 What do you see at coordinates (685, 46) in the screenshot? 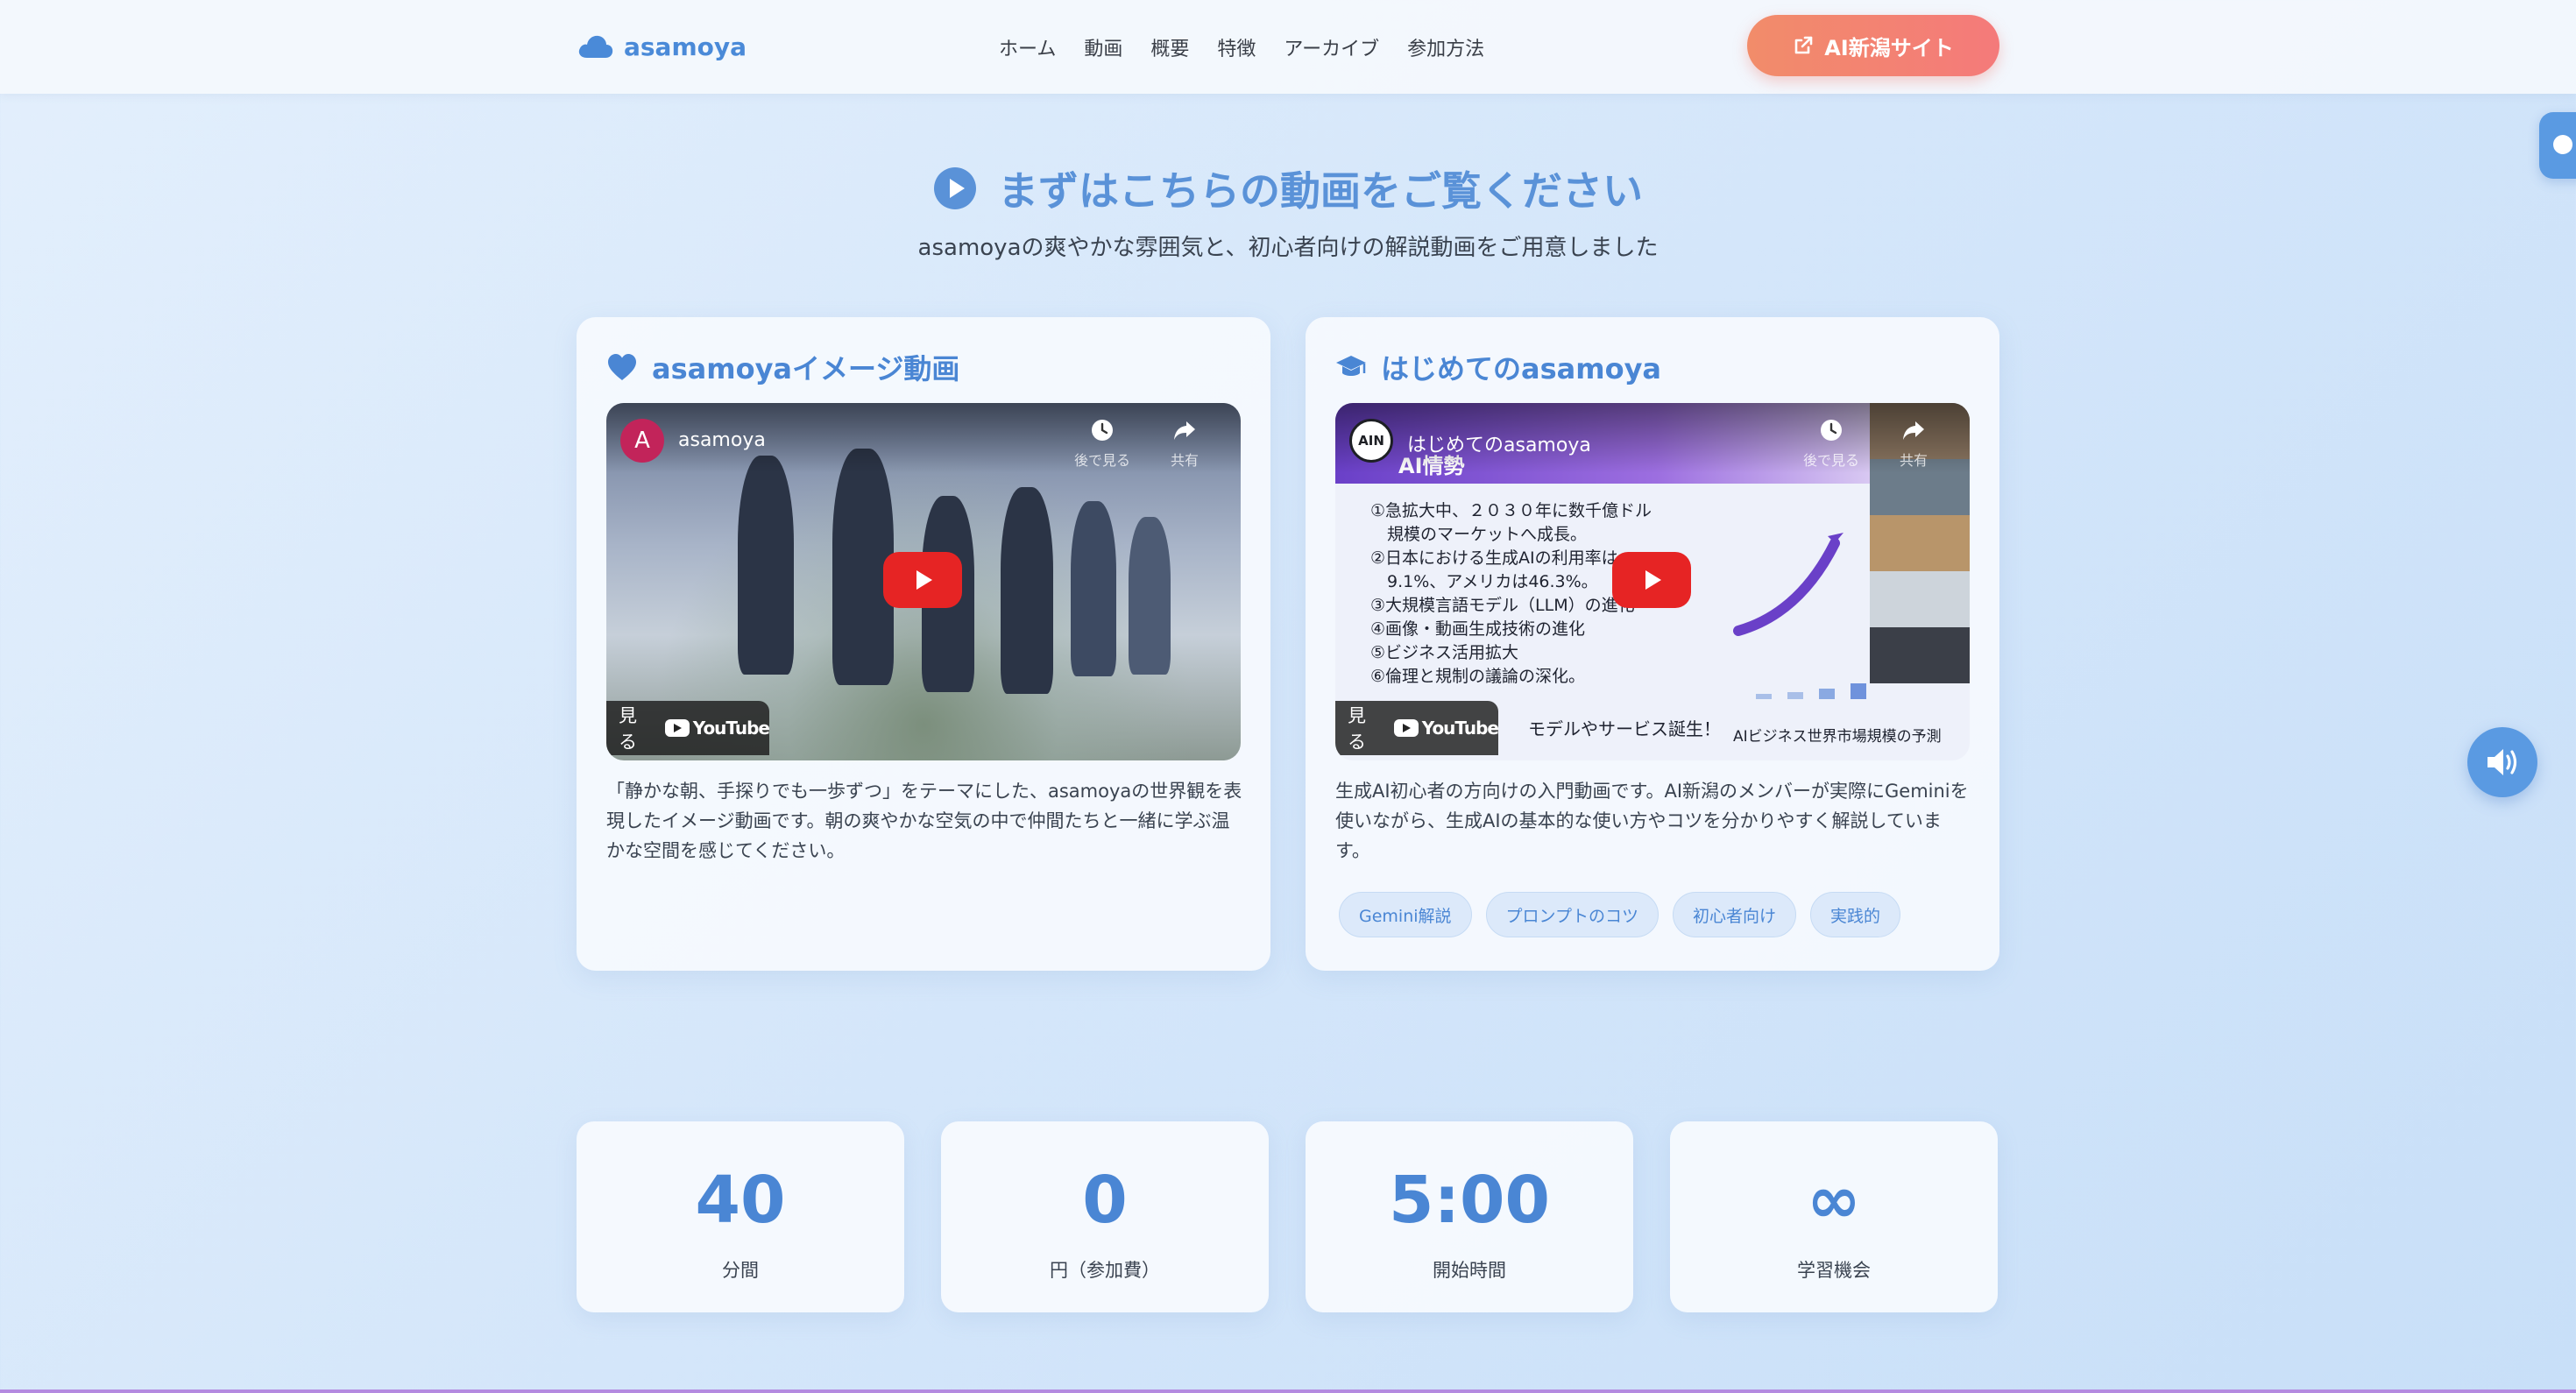
I see `logo-text: asamoya` at bounding box center [685, 46].